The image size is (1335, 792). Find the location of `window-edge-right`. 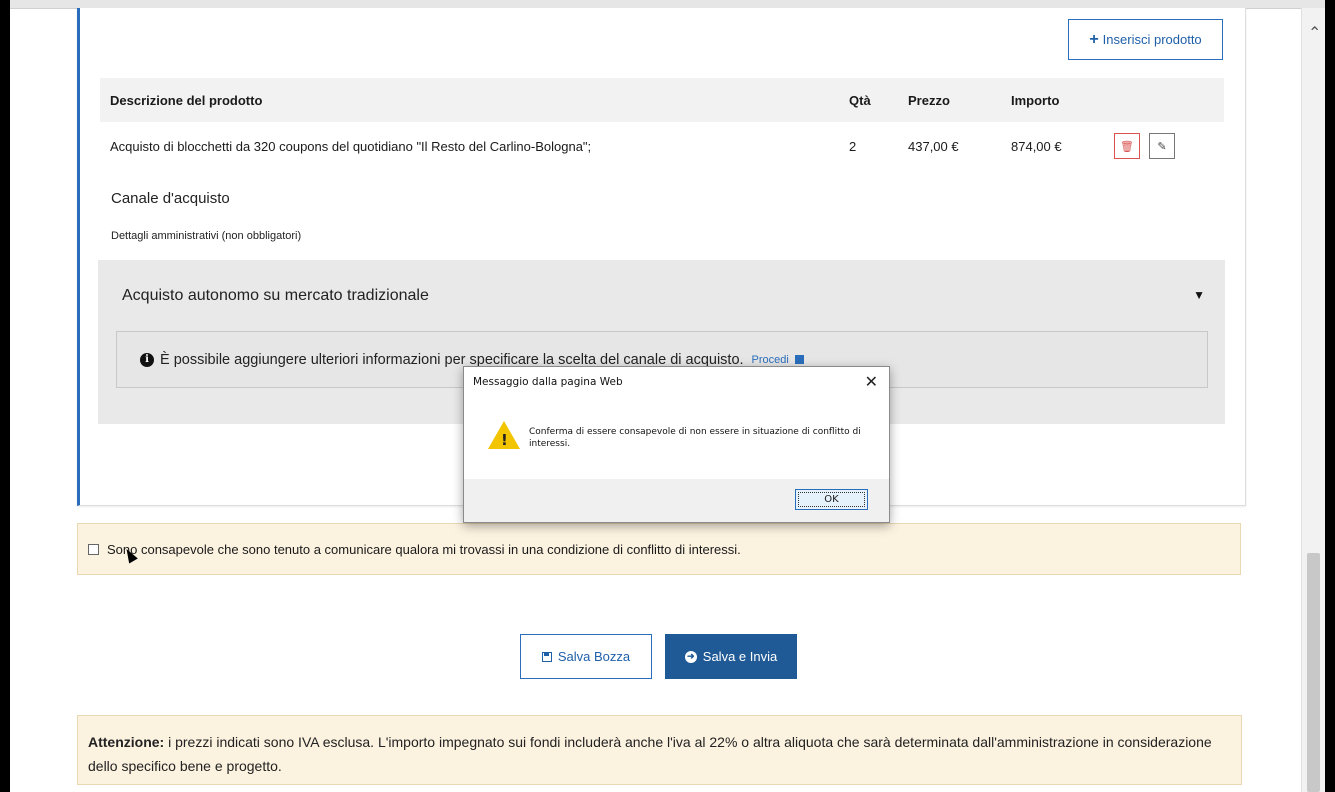

window-edge-right is located at coordinates (1330, 396).